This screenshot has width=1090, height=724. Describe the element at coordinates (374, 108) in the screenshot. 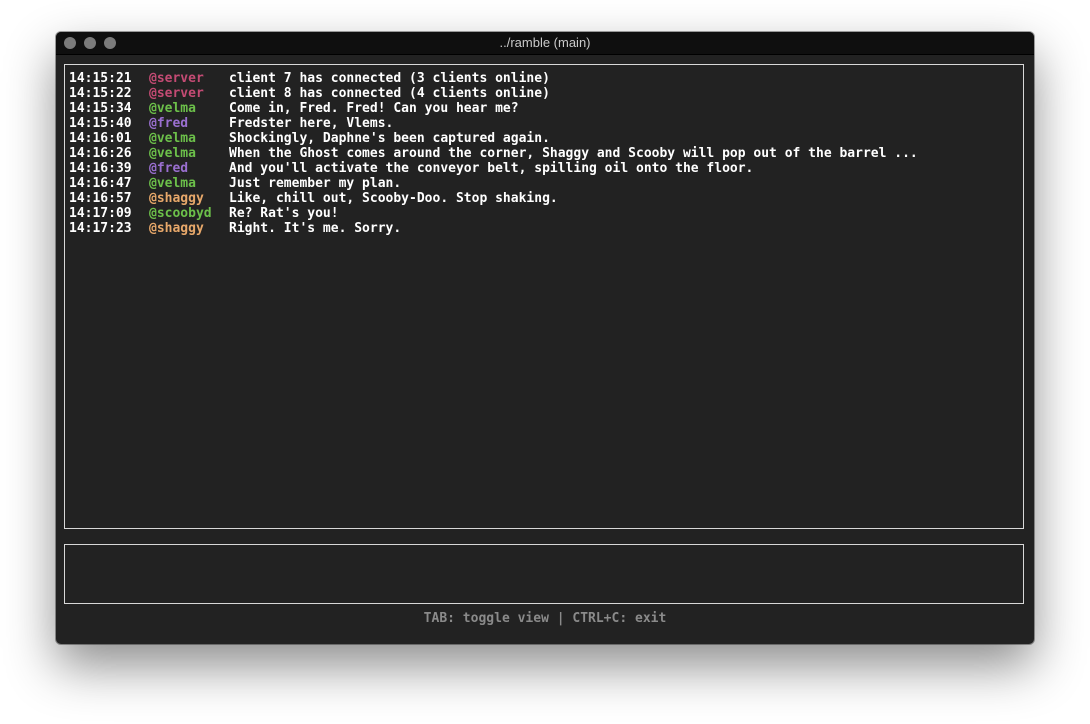

I see `message-text: Come in, Fred. Fred! Can you hear me?` at that location.